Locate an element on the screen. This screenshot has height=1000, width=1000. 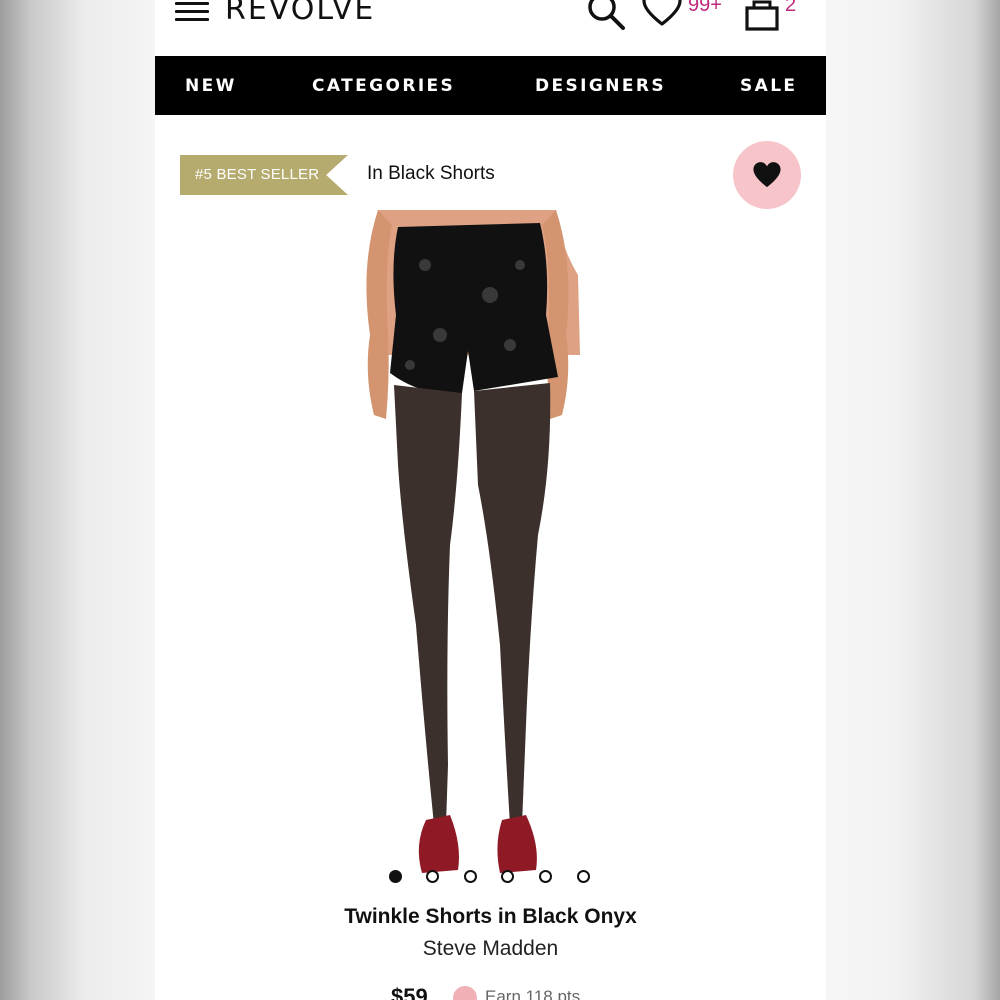
bag-count: 2 is located at coordinates (791, 8).